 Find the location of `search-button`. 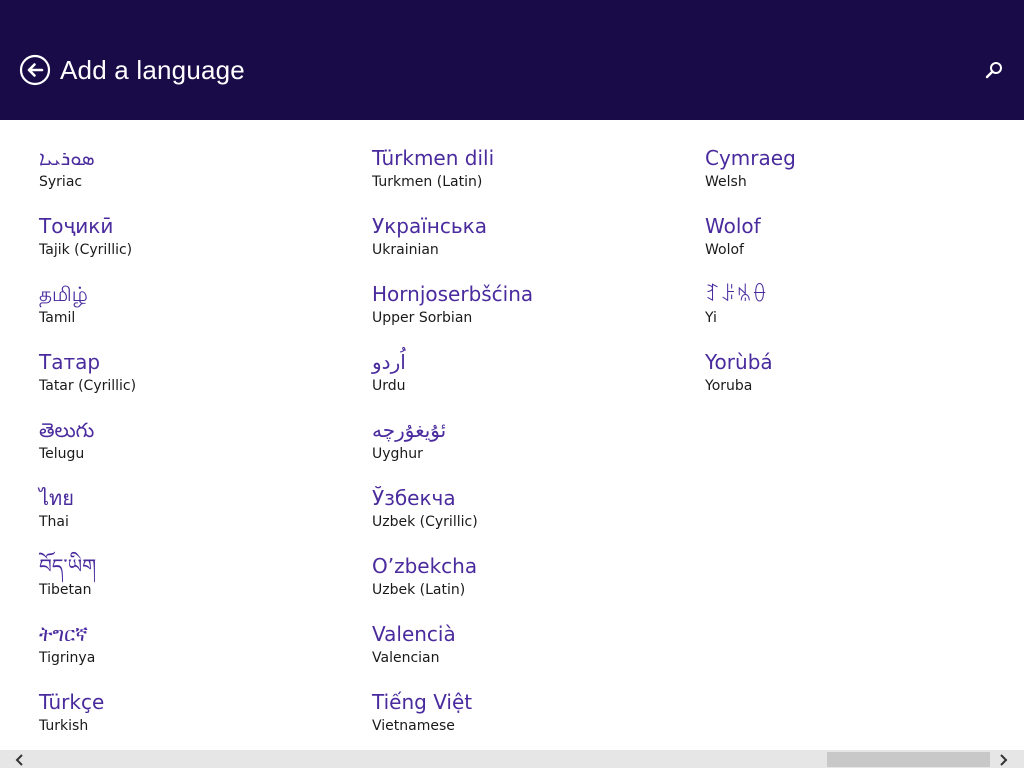

search-button is located at coordinates (994, 70).